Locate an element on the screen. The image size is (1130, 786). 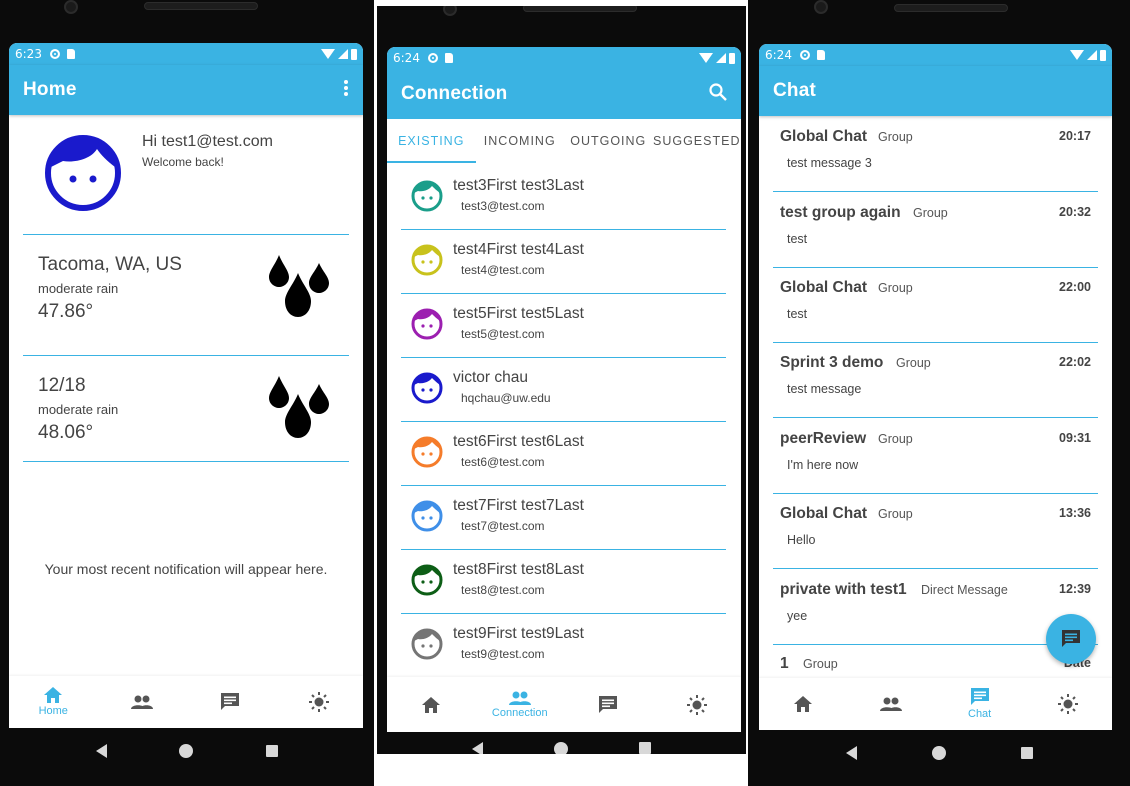
contact-email: test8@test.com is located at coordinates (503, 590).